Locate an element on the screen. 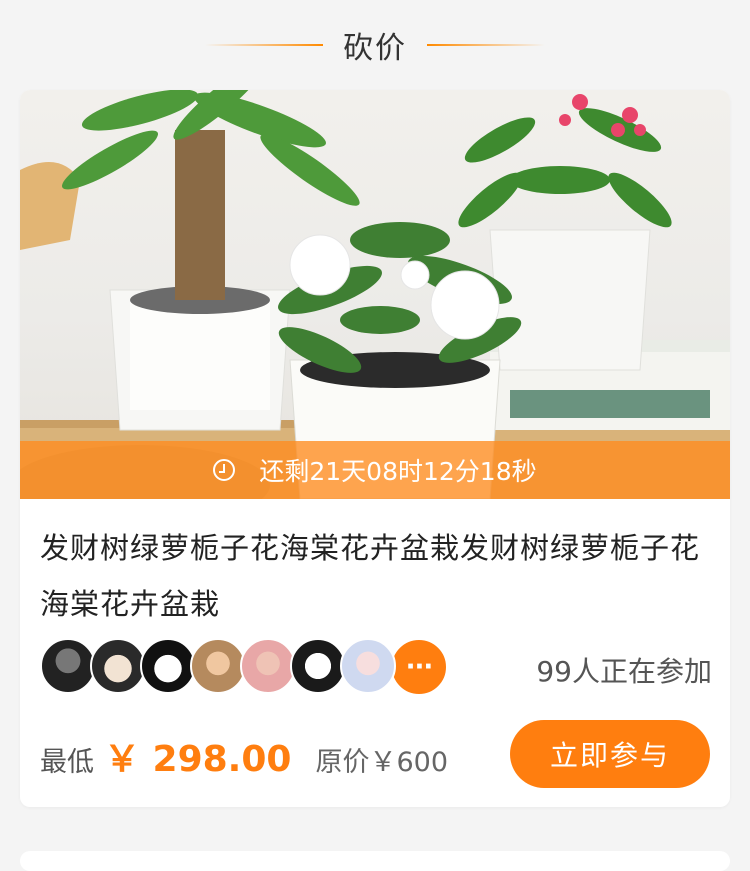 The height and width of the screenshot is (871, 750). original-price: 原价￥600 is located at coordinates (382, 762).